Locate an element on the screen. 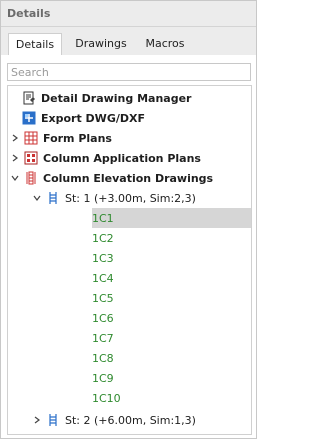 The image size is (320, 439). panel-title: Details is located at coordinates (128, 14).